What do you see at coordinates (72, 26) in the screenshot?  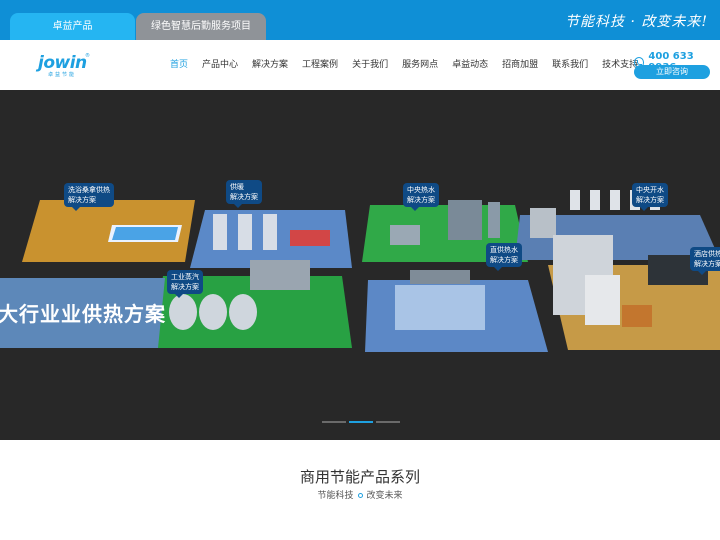 I see `tab-jowin-products: 卓益产品` at bounding box center [72, 26].